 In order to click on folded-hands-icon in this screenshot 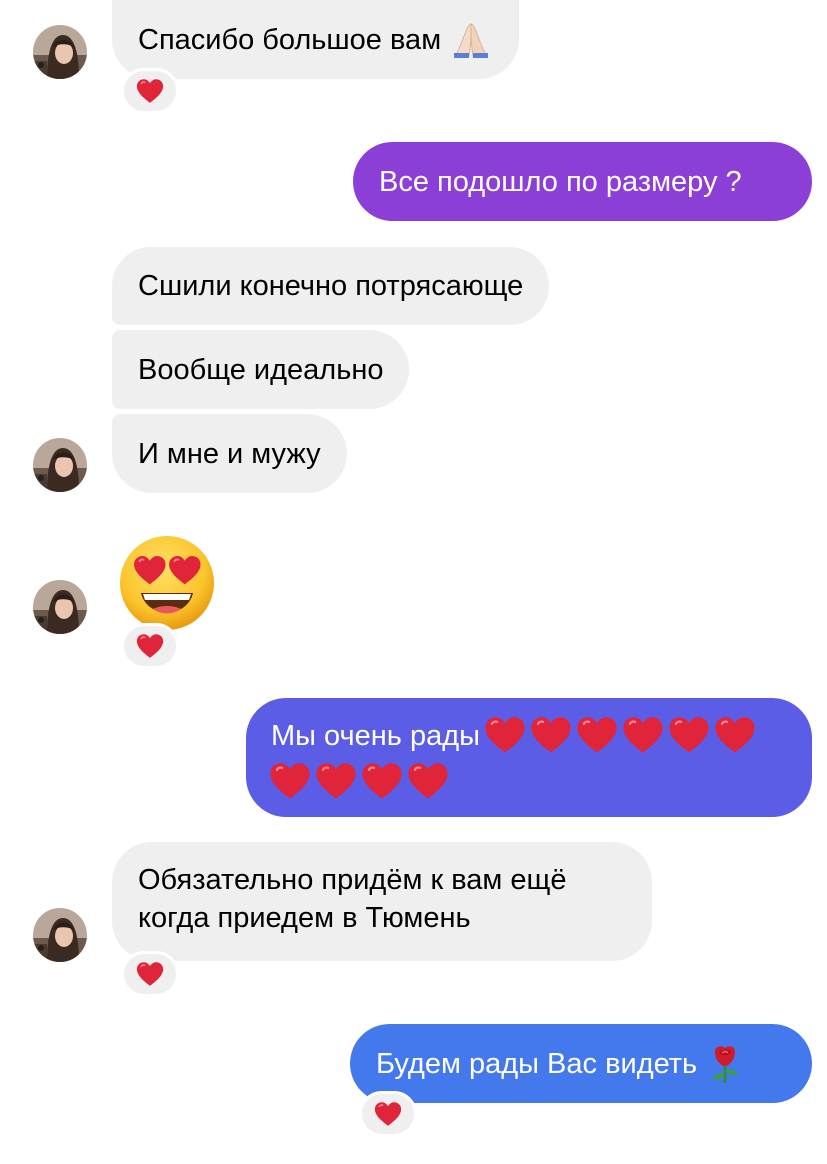, I will do `click(471, 40)`.